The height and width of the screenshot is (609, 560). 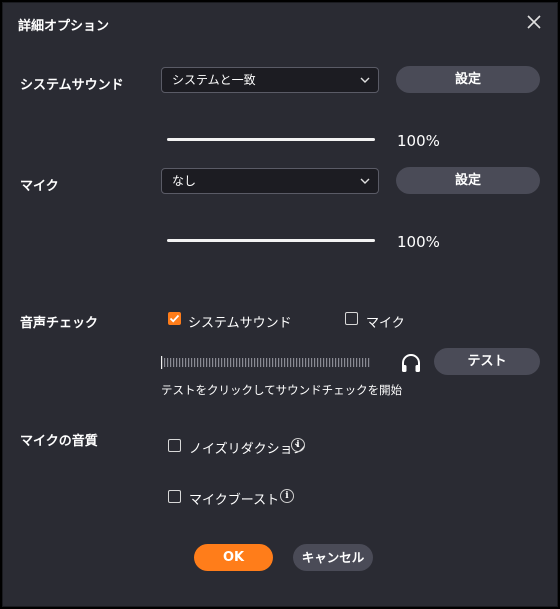 What do you see at coordinates (247, 449) in the screenshot?
I see `noise-reduction-label: ノイズリダクション` at bounding box center [247, 449].